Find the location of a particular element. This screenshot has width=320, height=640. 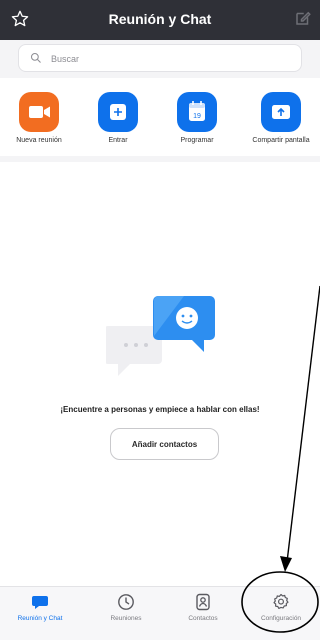

video-camera-icon is located at coordinates (39, 112).